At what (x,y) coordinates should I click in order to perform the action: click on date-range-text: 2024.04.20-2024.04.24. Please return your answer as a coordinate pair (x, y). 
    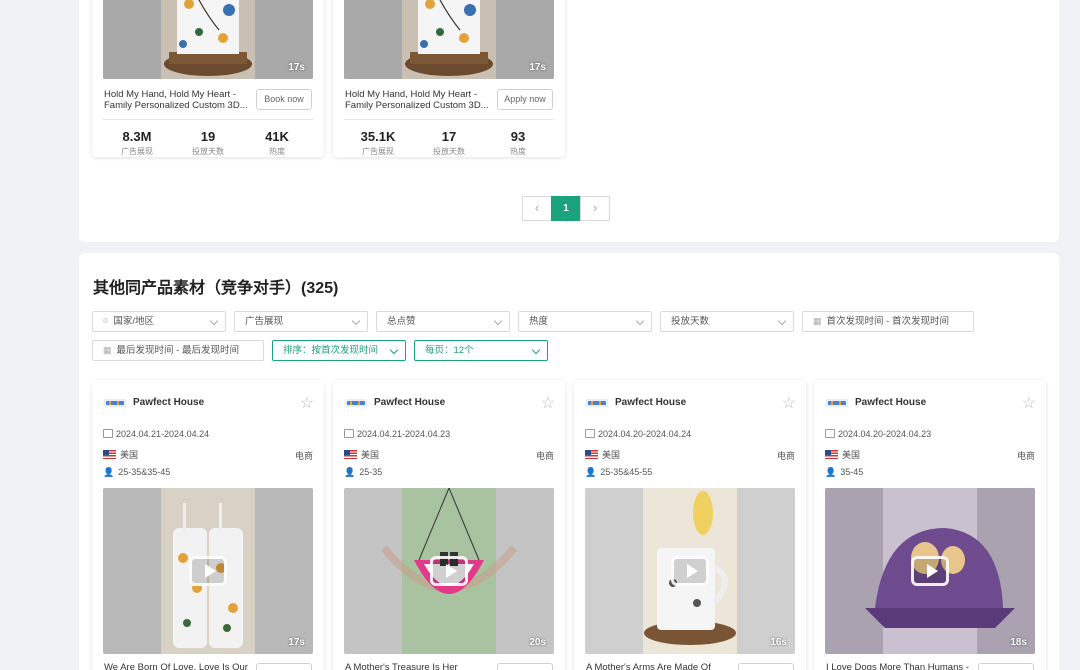
    Looking at the image, I should click on (645, 434).